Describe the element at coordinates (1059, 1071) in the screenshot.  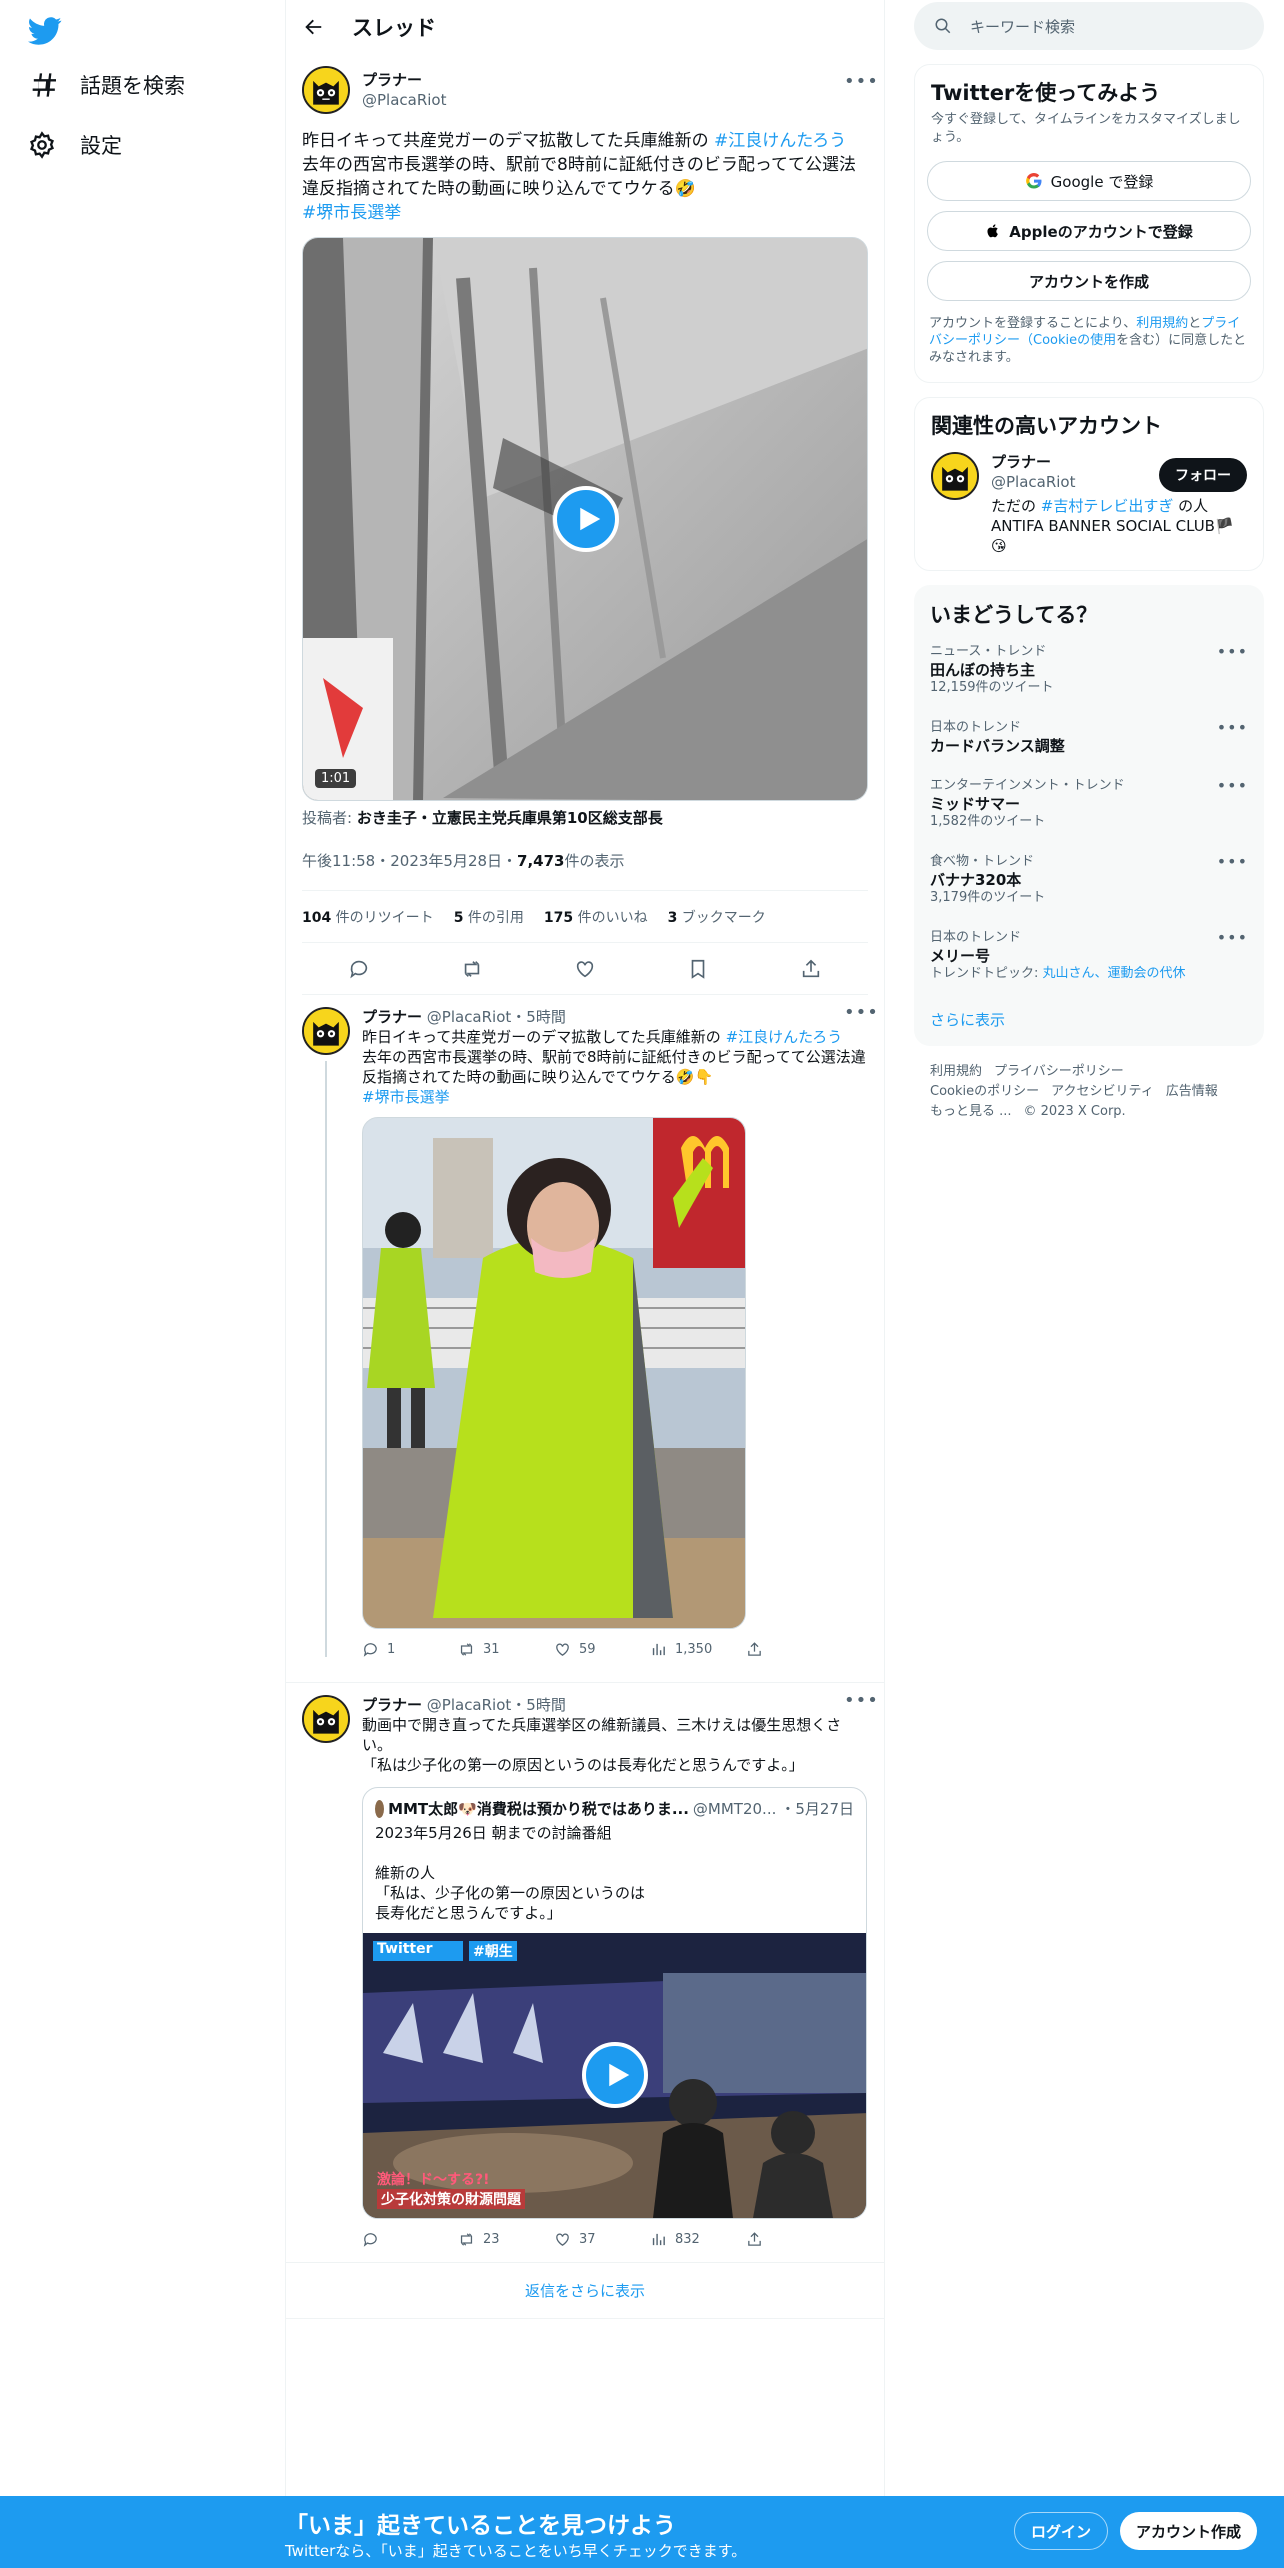
I see `footer-link: プライバシーポリシー` at that location.